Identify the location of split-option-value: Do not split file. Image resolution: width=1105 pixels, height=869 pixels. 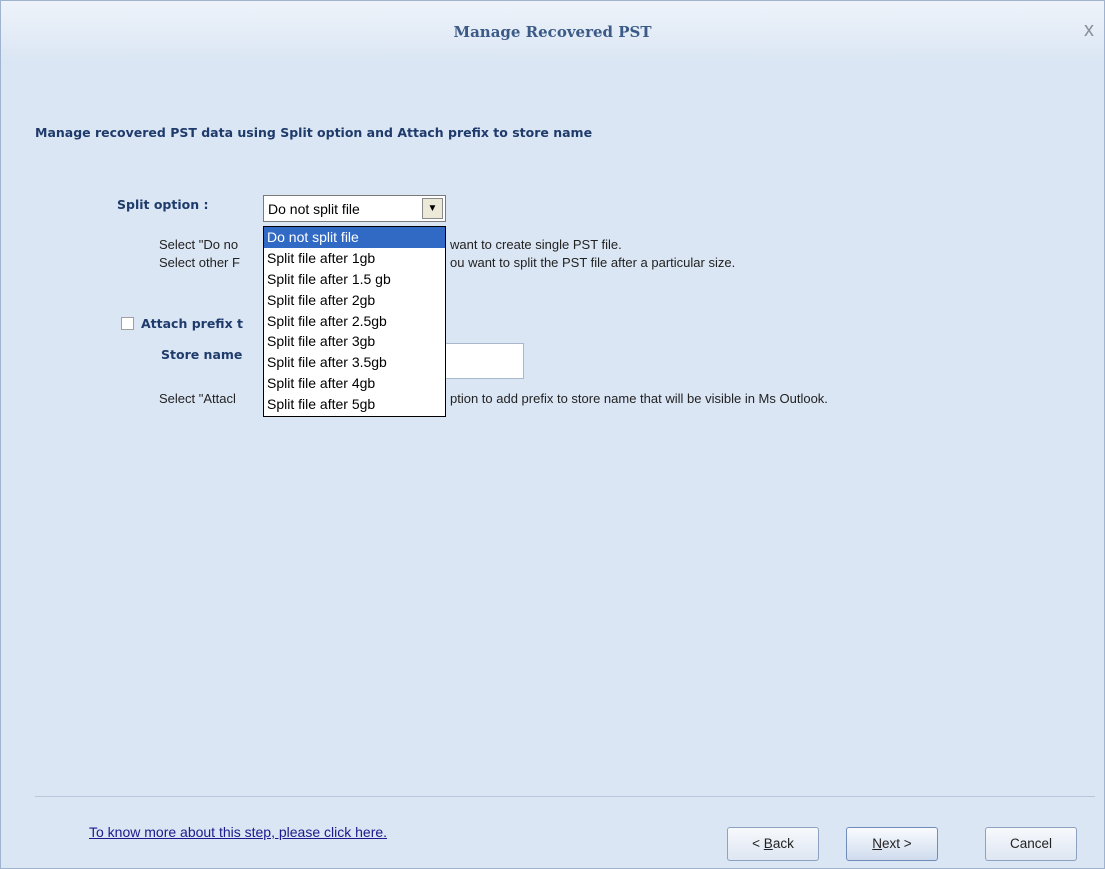
(314, 209).